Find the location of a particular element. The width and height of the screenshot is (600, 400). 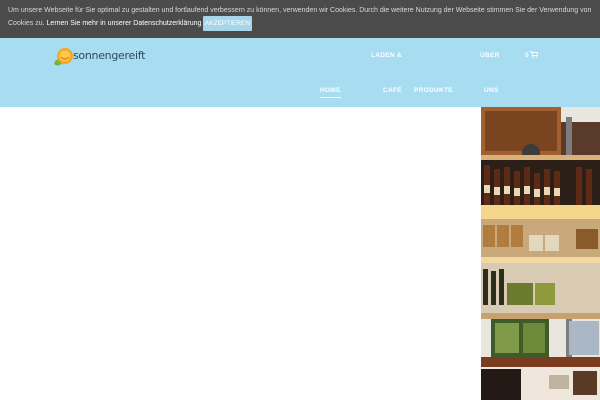

cookie-text-end: Cookies zu. is located at coordinates (26, 23).